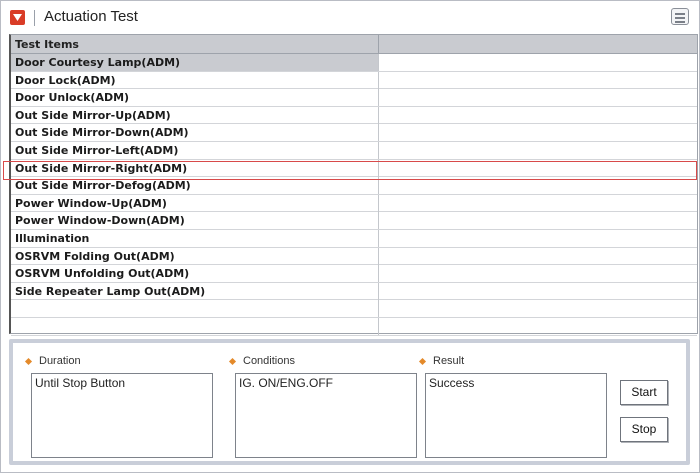  I want to click on test-item-cell: Door Courtesy Lamp(ADM), so click(195, 62).